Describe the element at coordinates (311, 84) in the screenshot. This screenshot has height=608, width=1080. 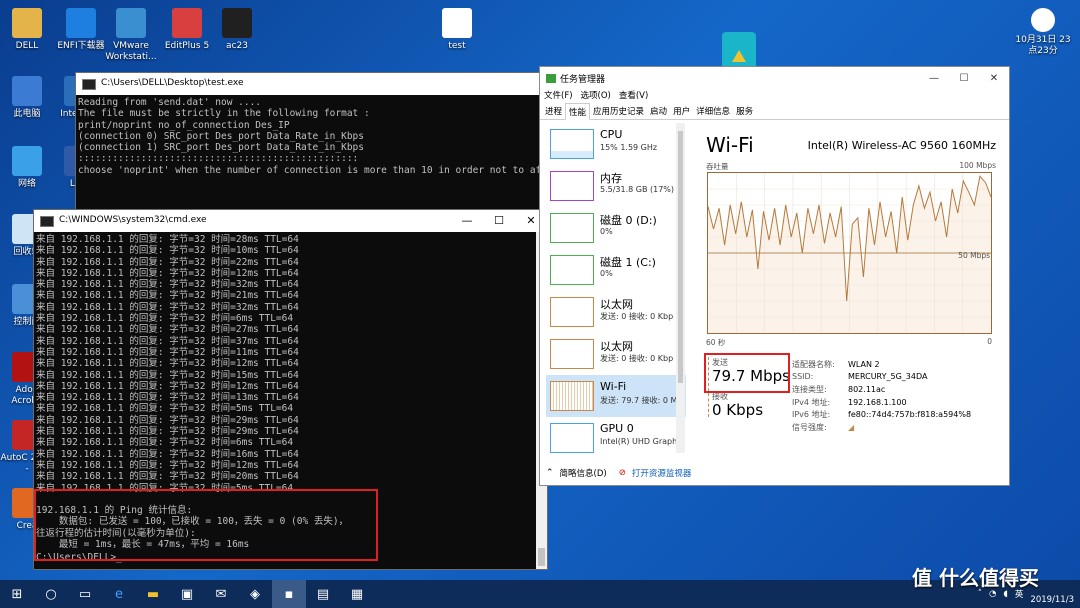
I see `console-titlebar: C:\Users\DELL\Desktop\test.exe` at that location.